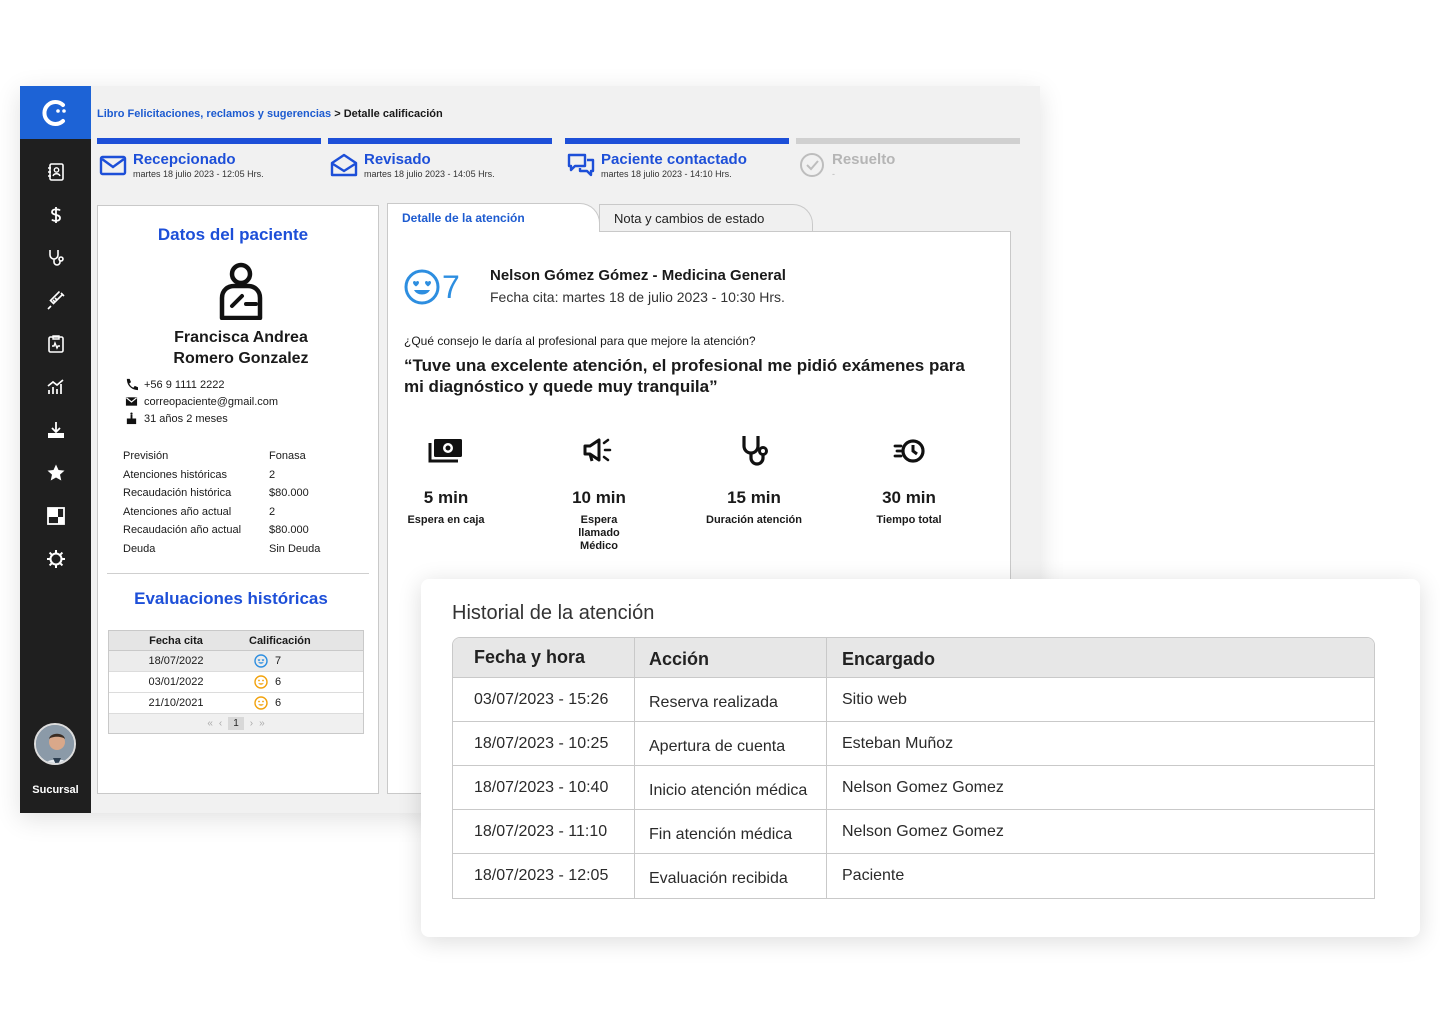  Describe the element at coordinates (55, 214) in the screenshot. I see `nav-finance` at that location.